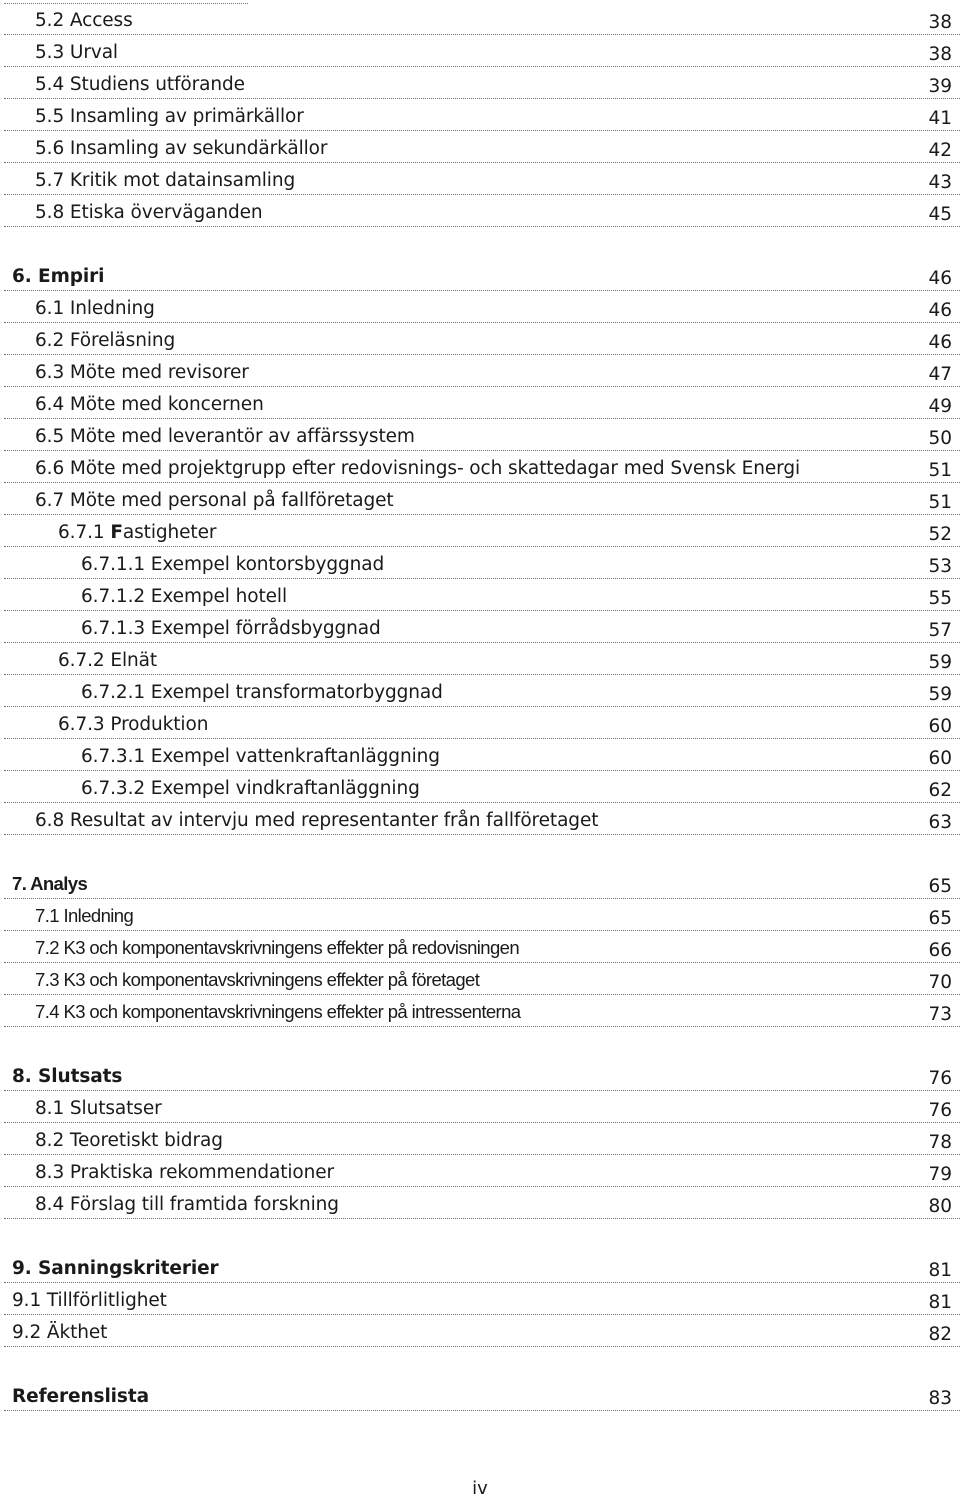  What do you see at coordinates (482, 211) in the screenshot?
I see `toc-entry-5-8: 5.8 Etiska överväganden 45` at bounding box center [482, 211].